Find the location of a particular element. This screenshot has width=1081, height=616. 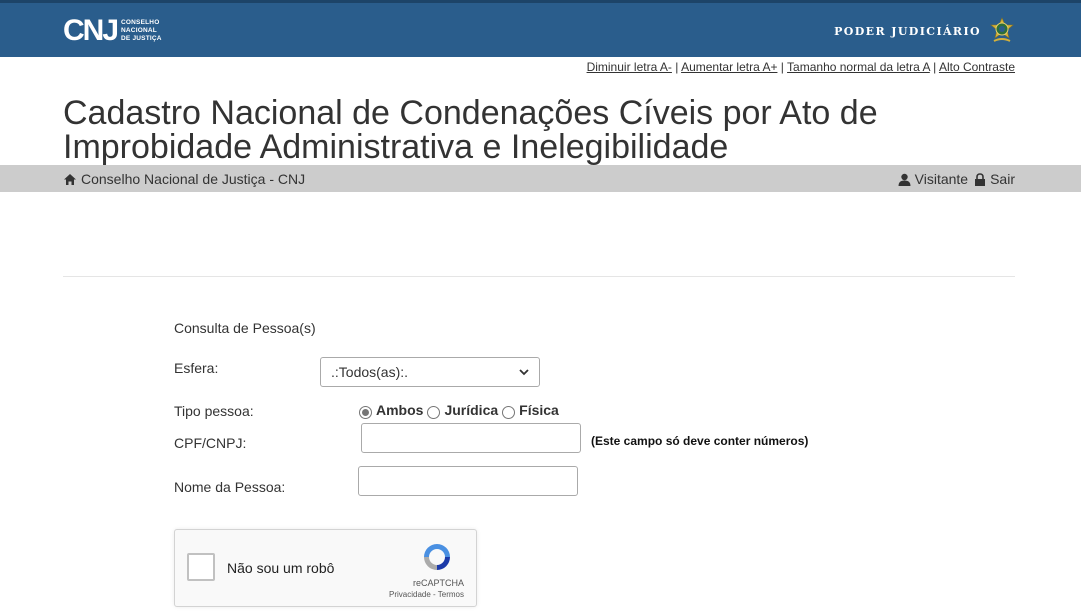

cpf-cnpj-input is located at coordinates (471, 438).